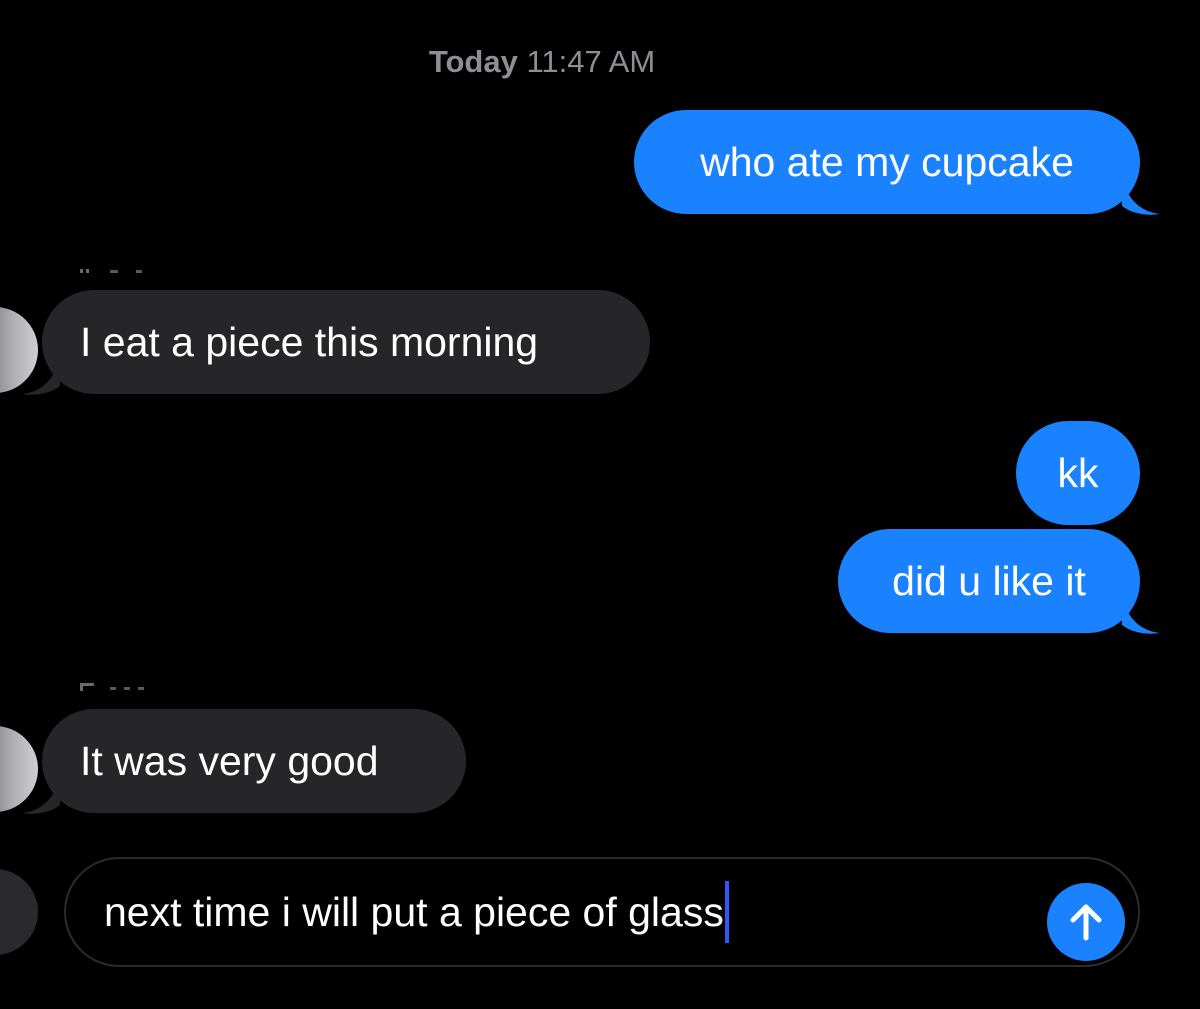 This screenshot has height=1009, width=1200. Describe the element at coordinates (229, 761) in the screenshot. I see `message-text: It was very good` at that location.